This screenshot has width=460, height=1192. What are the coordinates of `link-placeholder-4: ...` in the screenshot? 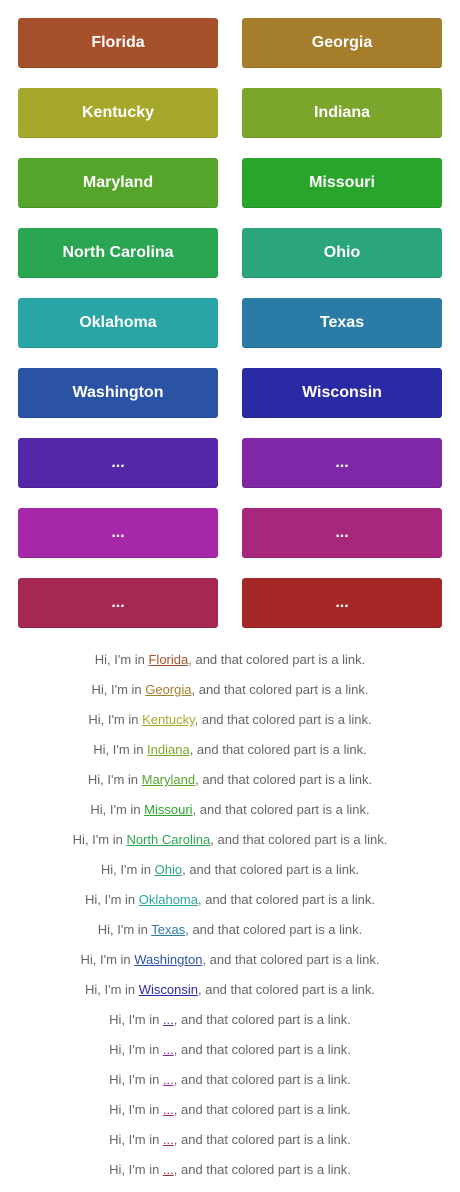 It's located at (168, 1109).